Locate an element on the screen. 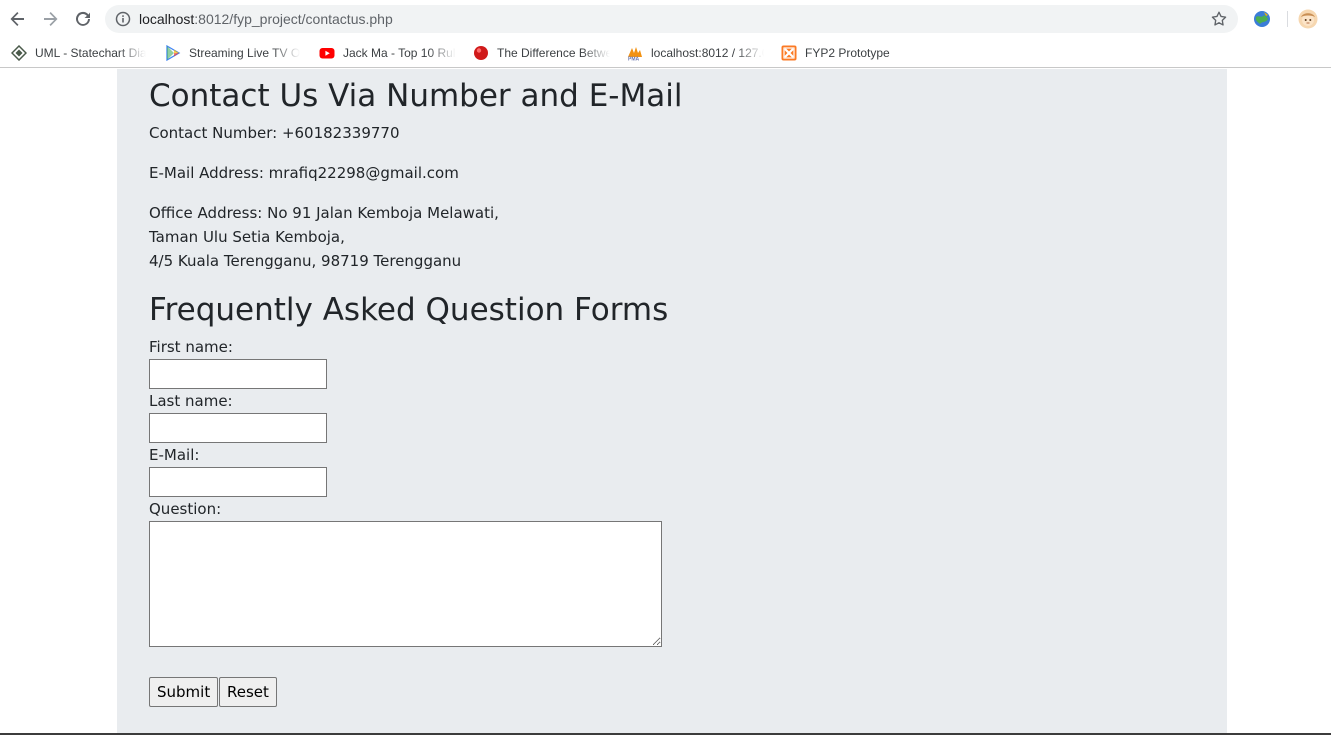  play-store-icon is located at coordinates (173, 53).